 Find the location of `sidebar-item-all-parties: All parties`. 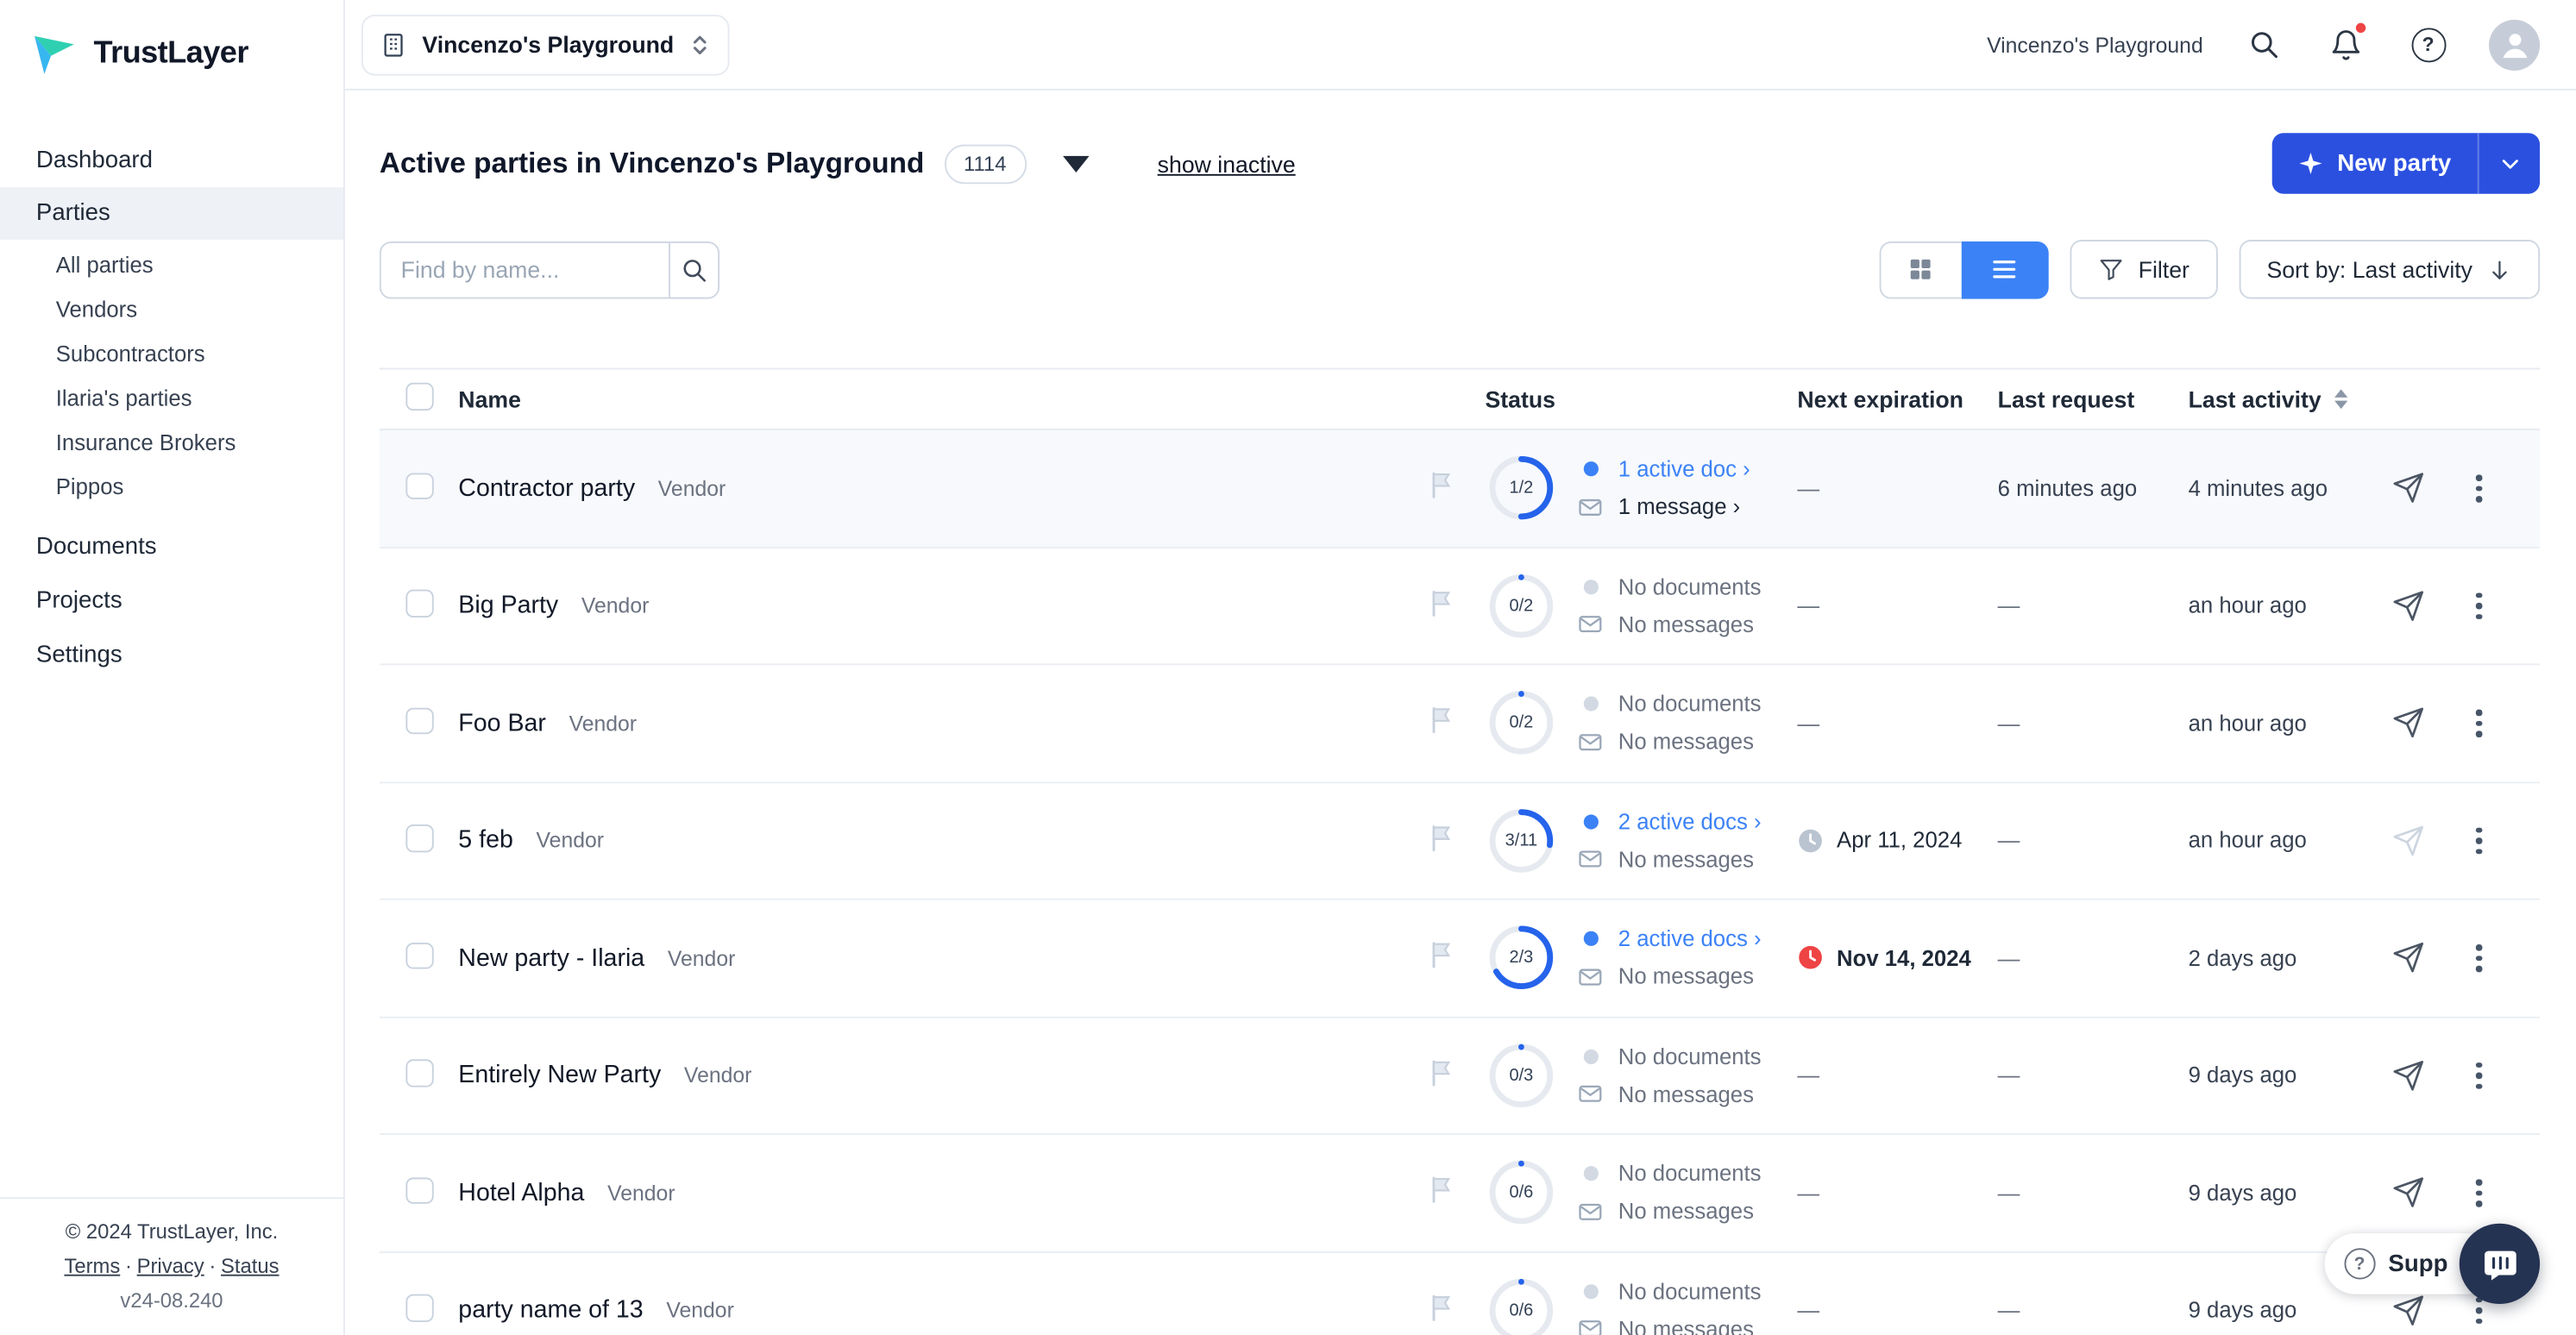

sidebar-item-all-parties: All parties is located at coordinates (171, 265).